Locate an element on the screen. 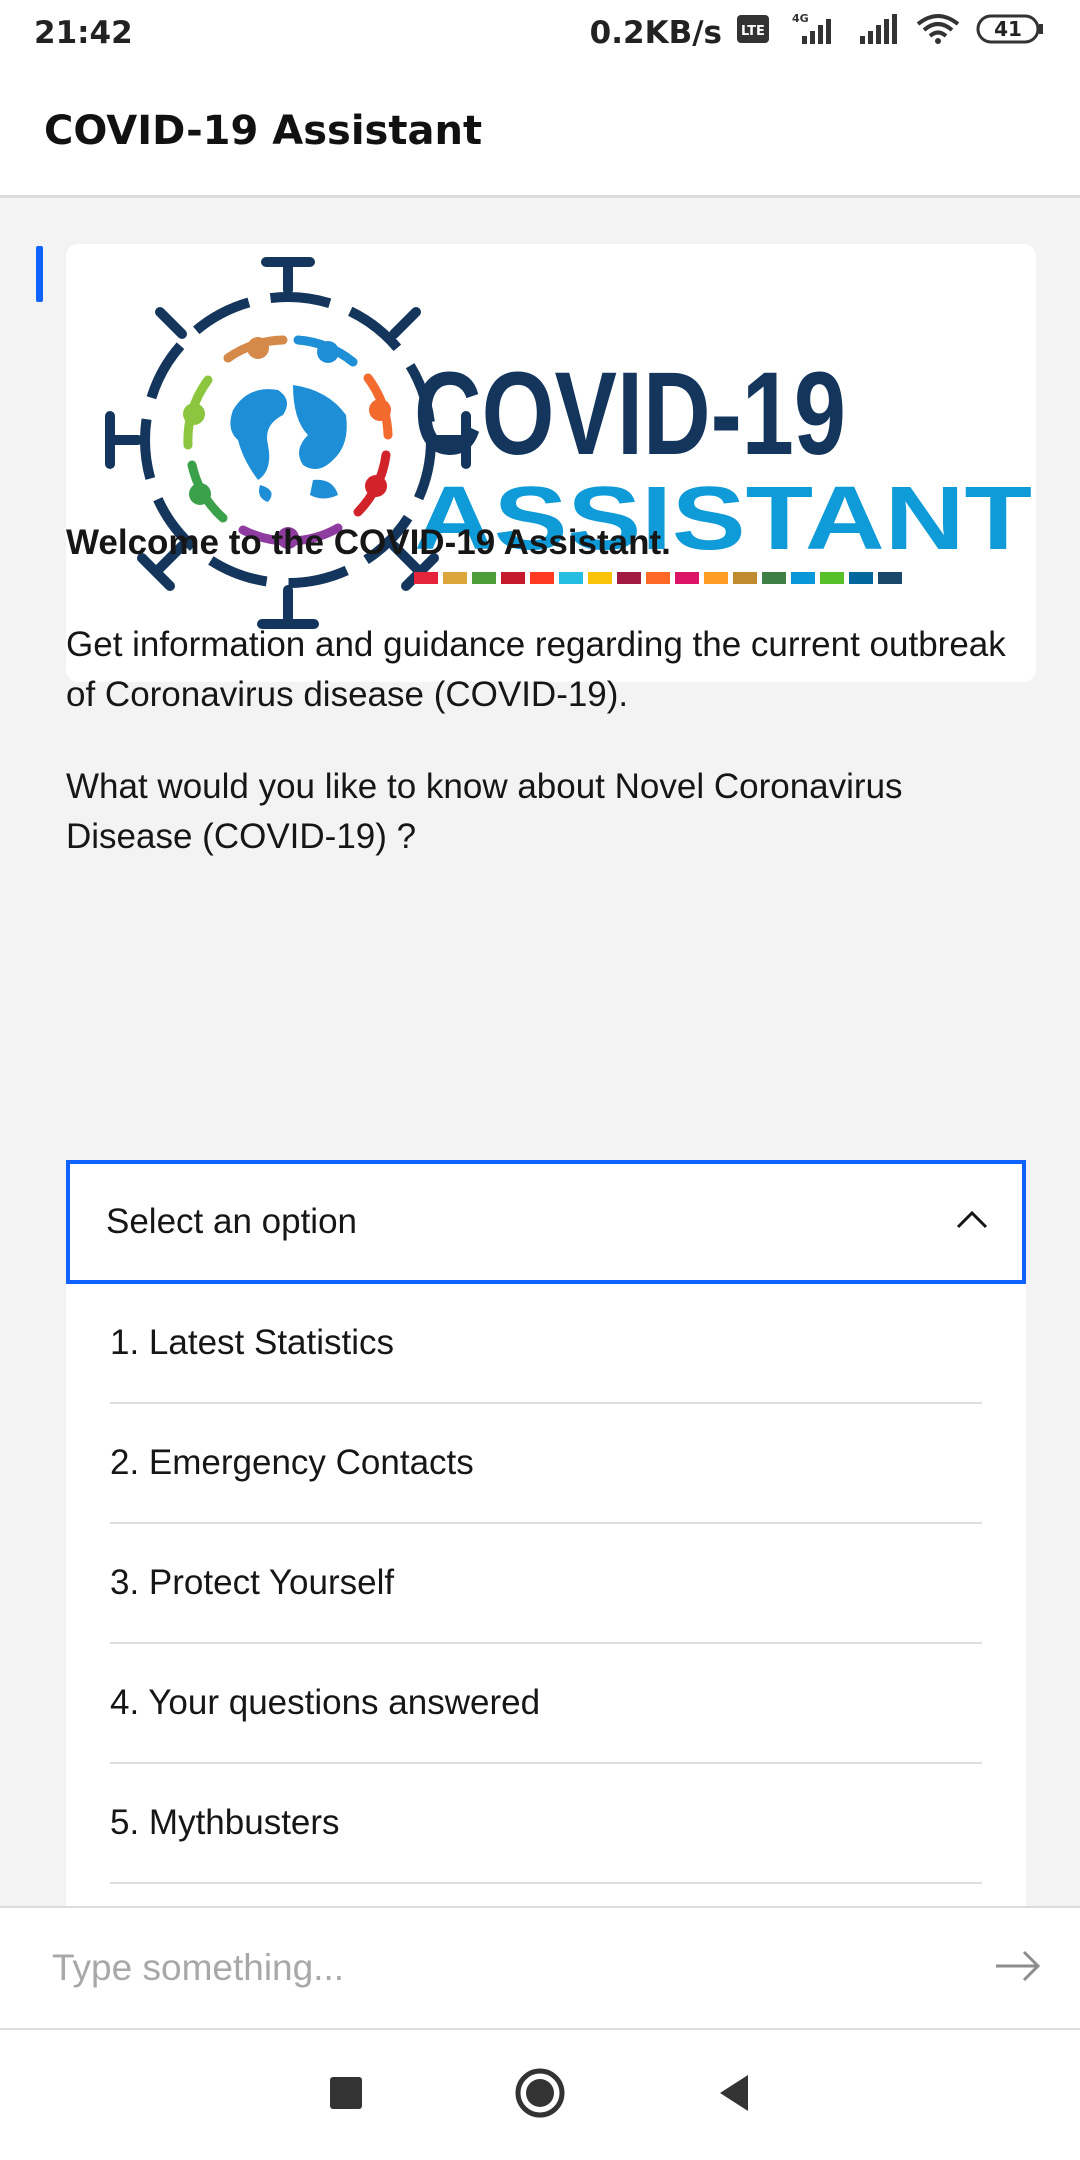  message-input-bar is located at coordinates (540, 1968).